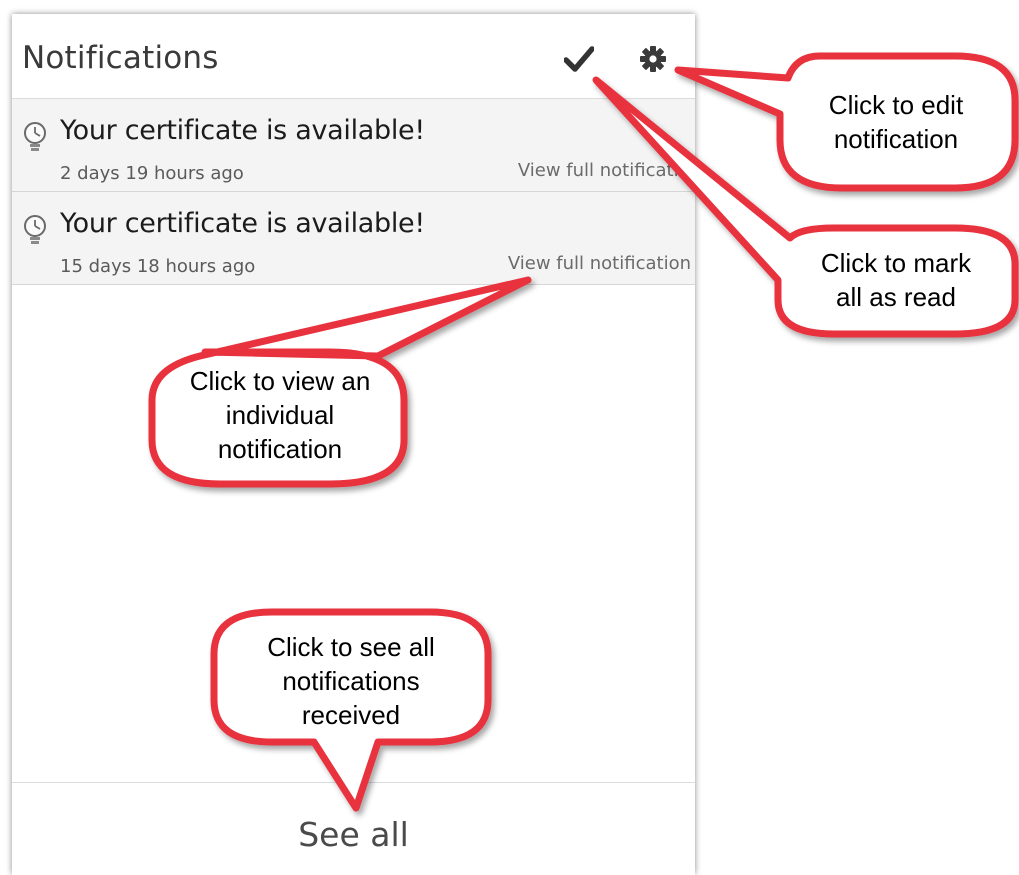 The image size is (1019, 875). I want to click on see-all-link: See all, so click(353, 834).